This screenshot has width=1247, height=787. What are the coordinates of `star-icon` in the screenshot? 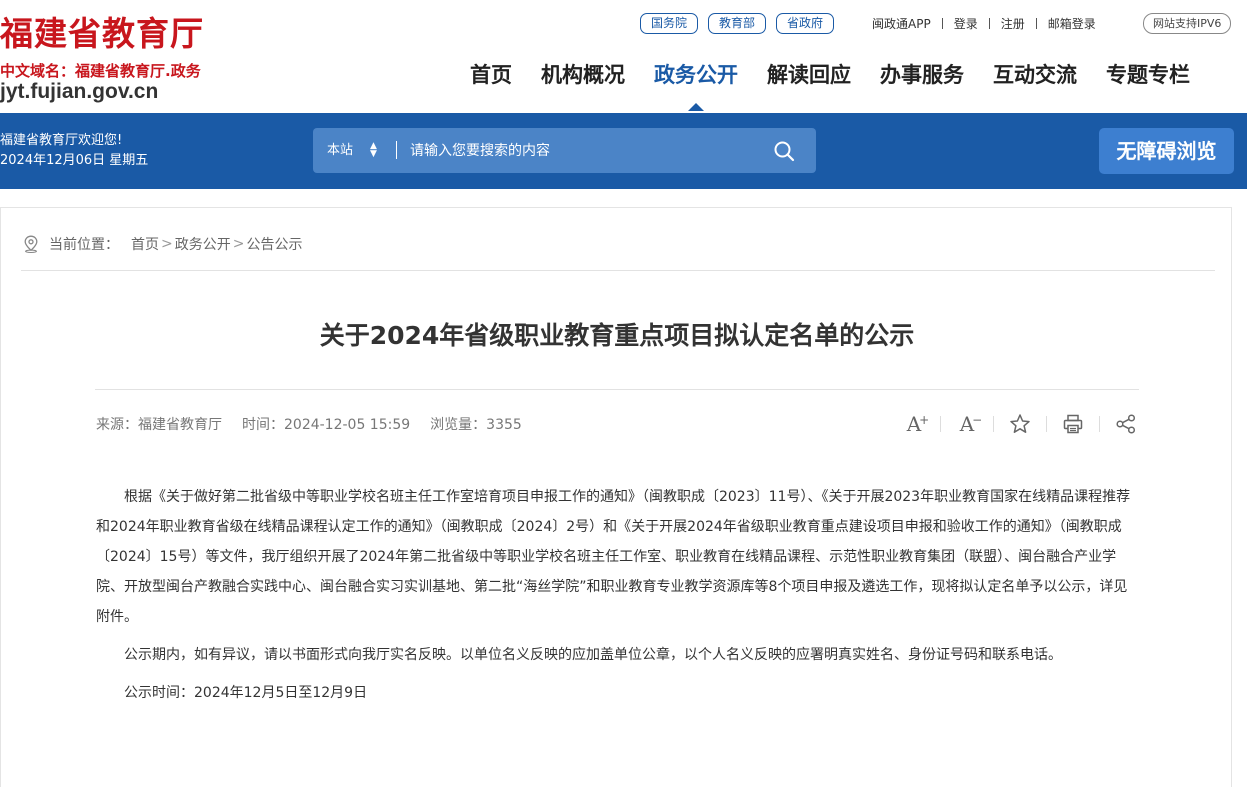 It's located at (1020, 424).